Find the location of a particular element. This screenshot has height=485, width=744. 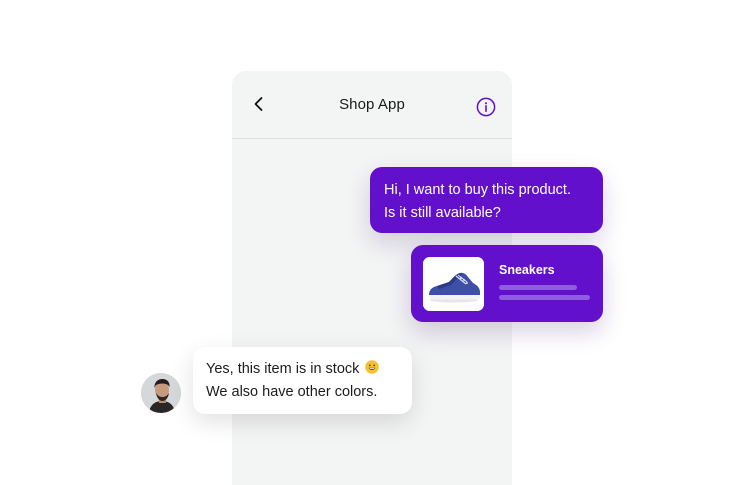

avatar is located at coordinates (161, 393).